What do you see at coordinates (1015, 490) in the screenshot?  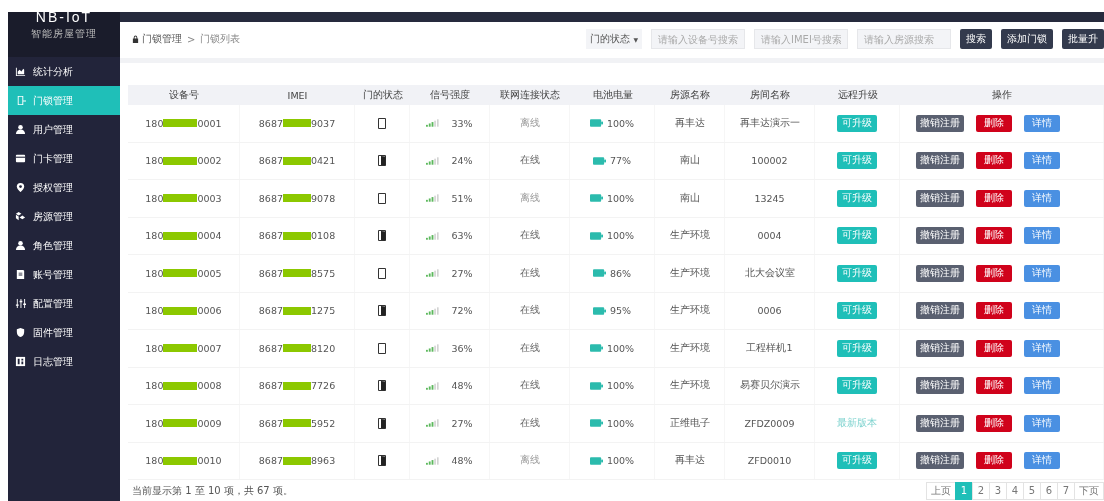 I see `page-button: 4` at bounding box center [1015, 490].